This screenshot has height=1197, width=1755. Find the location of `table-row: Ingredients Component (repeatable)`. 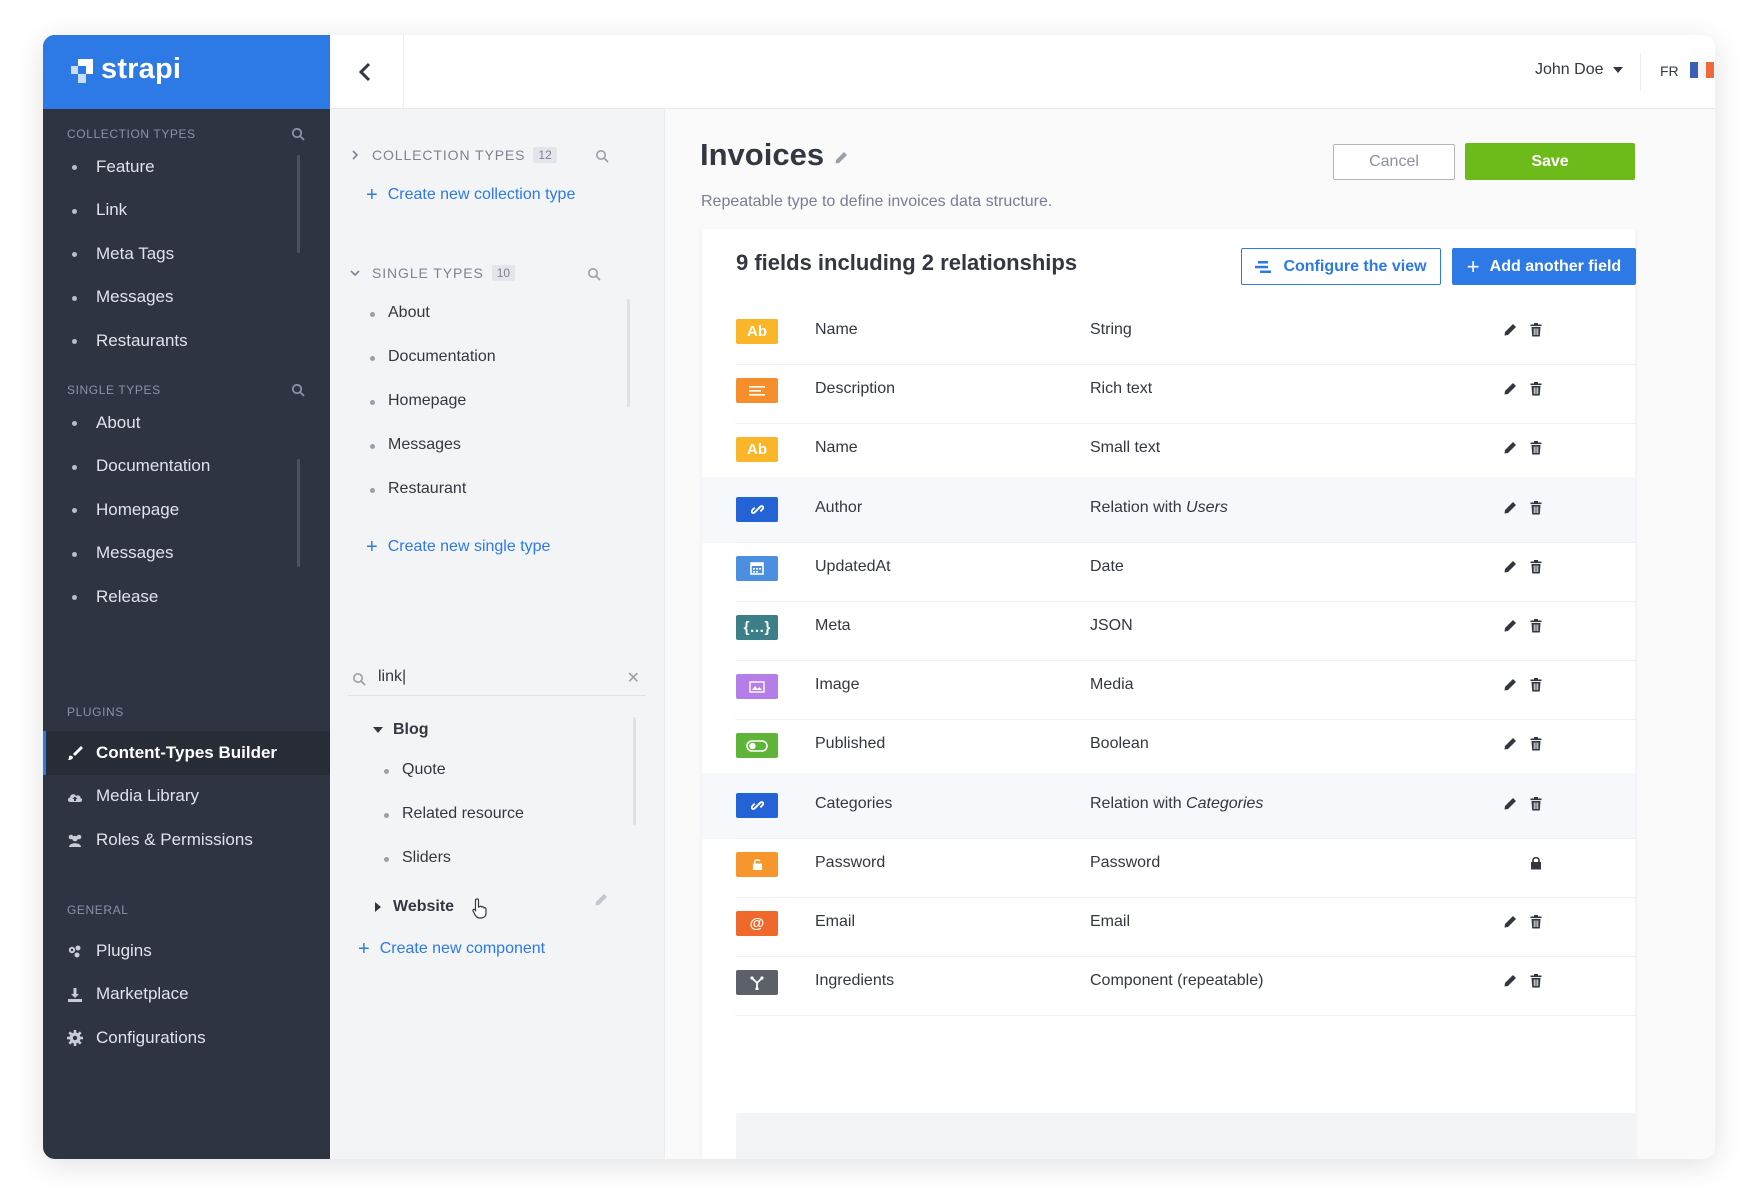

table-row: Ingredients Component (repeatable) is located at coordinates (1168, 983).